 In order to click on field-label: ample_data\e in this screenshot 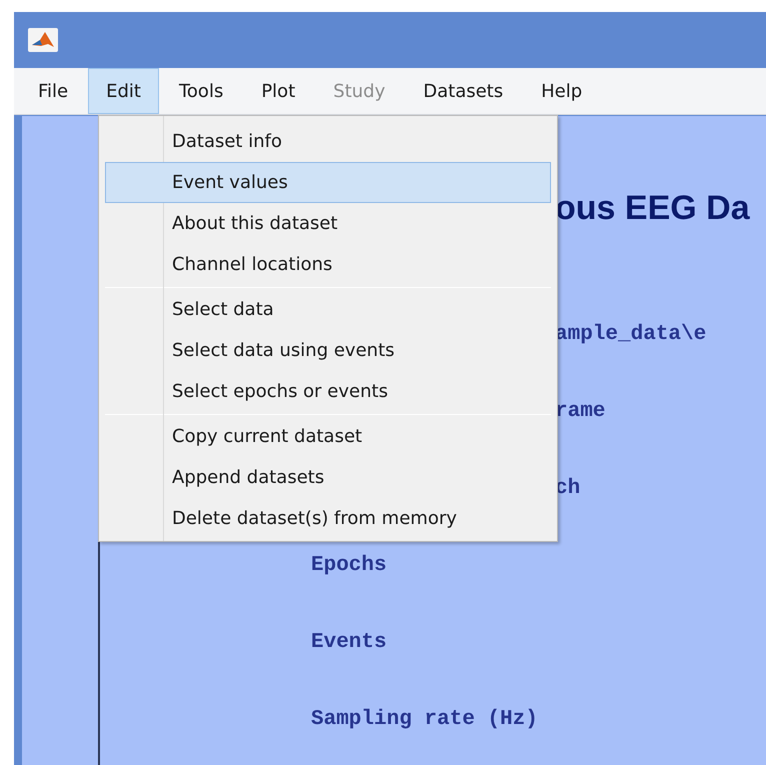, I will do `click(630, 335)`.